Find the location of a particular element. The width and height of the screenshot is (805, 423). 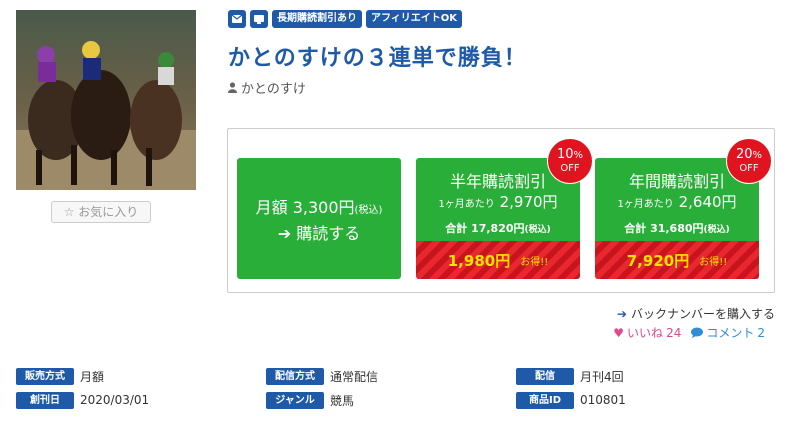

info-row: 創刊日 2020/03/01 ジャンル 競馬 商品ID 010801 is located at coordinates (406, 400).